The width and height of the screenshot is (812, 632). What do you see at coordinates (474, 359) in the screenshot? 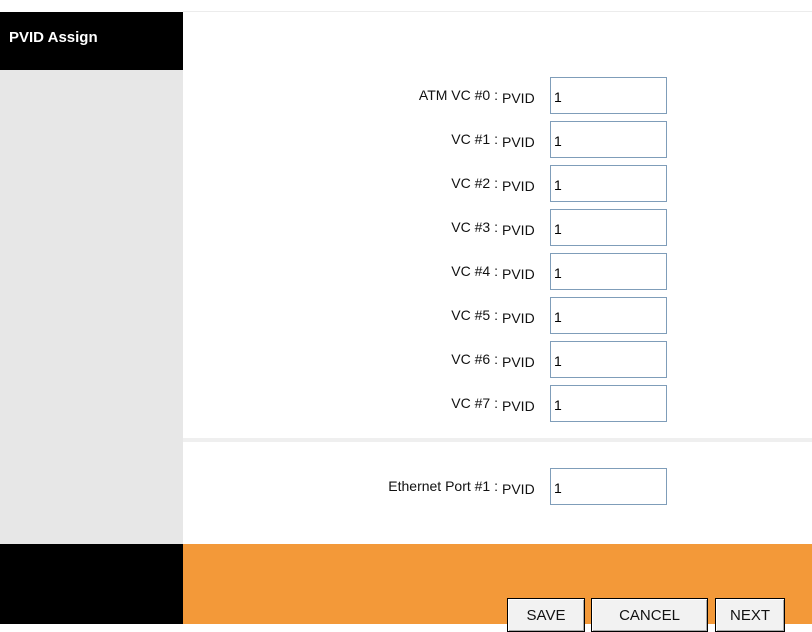
I see `vc-label: VC #6 :` at bounding box center [474, 359].